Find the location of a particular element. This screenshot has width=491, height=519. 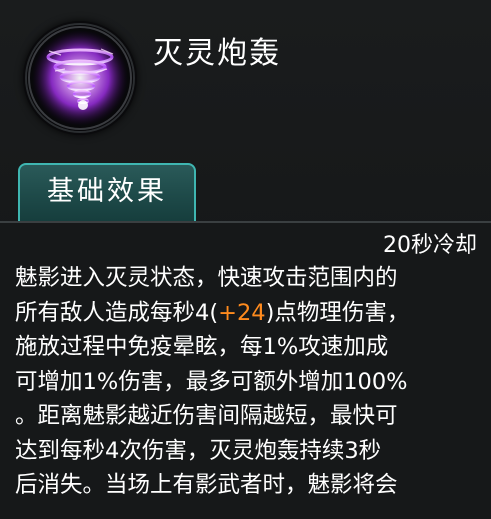

description-line: 后消失。当场上有影武者时，魅影将会 is located at coordinates (206, 485).